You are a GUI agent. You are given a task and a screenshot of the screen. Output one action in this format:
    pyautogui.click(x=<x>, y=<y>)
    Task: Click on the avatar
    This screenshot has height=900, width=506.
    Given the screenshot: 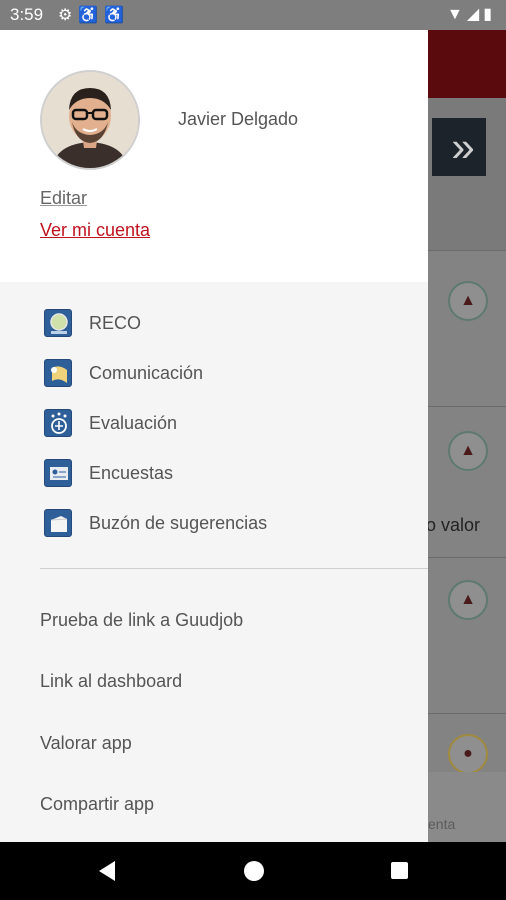 What is the action you would take?
    pyautogui.click(x=90, y=120)
    